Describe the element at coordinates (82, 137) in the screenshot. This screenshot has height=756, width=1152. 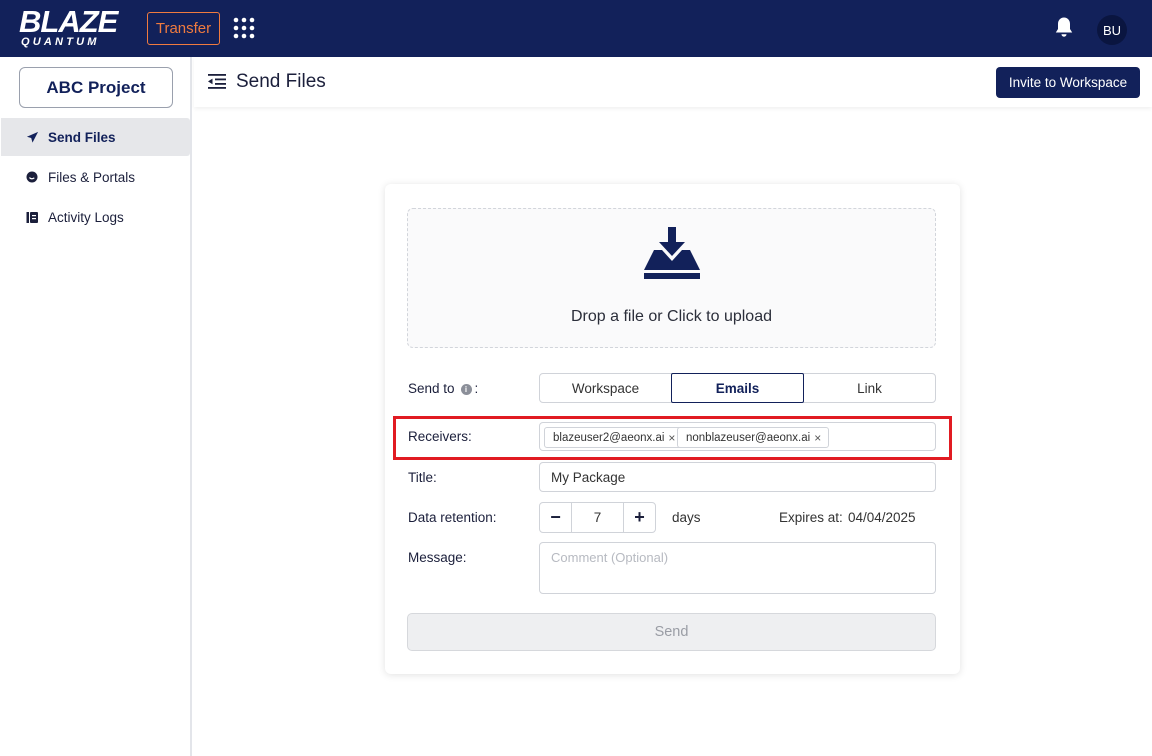
I see `sidebar-item-label: Send Files` at that location.